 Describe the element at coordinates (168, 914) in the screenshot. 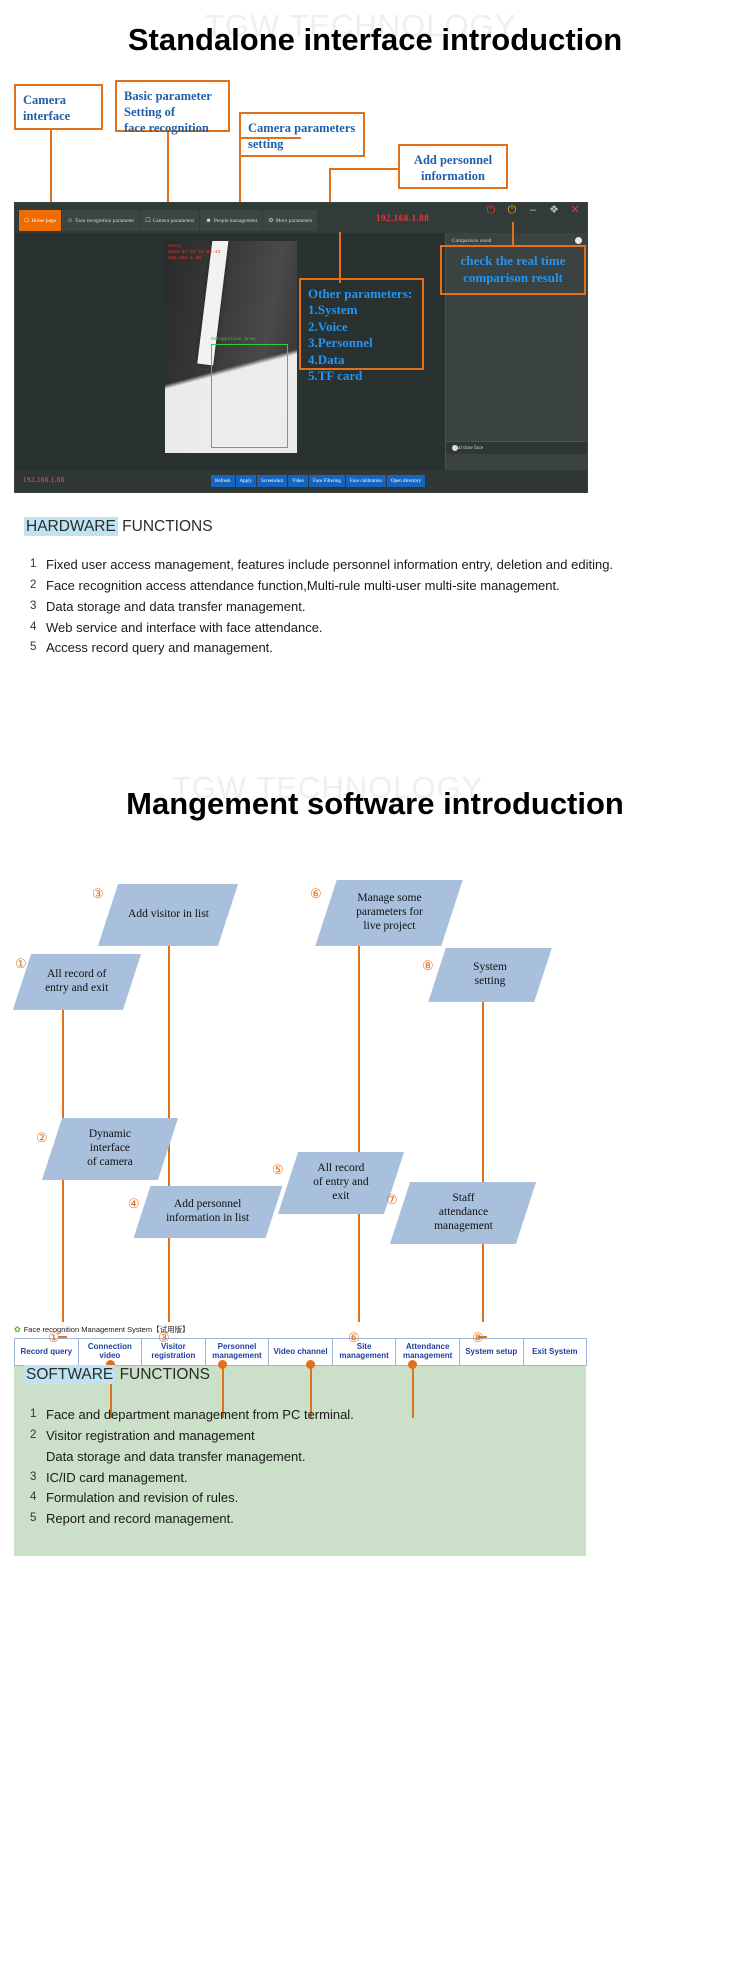

I see `callout-text: Add visitor in list` at that location.